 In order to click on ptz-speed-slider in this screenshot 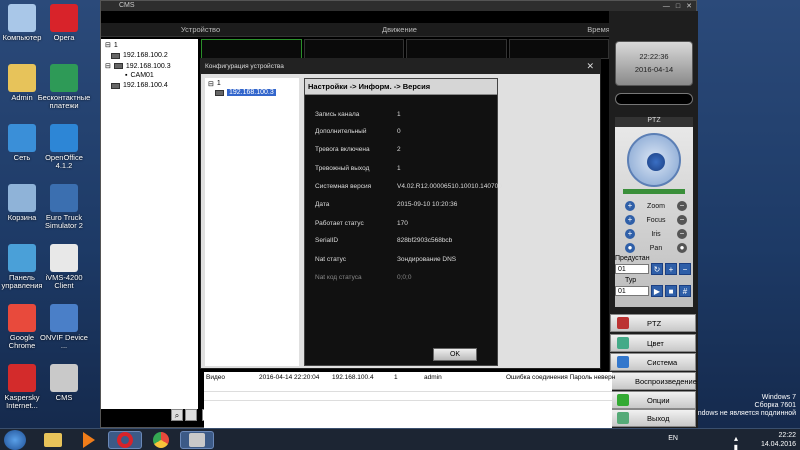, I will do `click(654, 191)`.